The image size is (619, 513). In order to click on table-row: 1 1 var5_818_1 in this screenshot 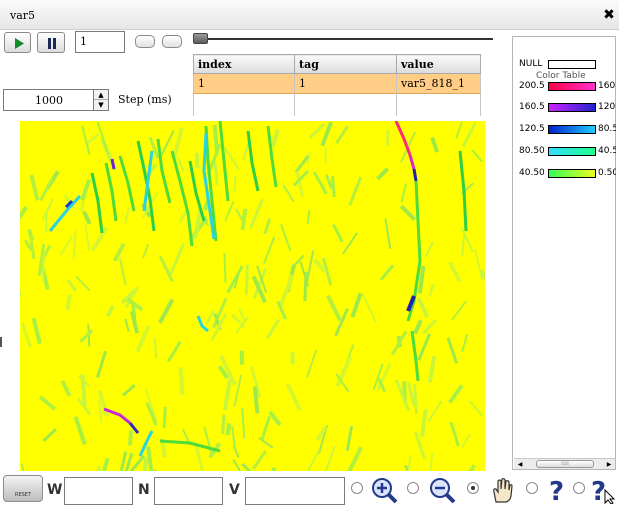, I will do `click(337, 83)`.